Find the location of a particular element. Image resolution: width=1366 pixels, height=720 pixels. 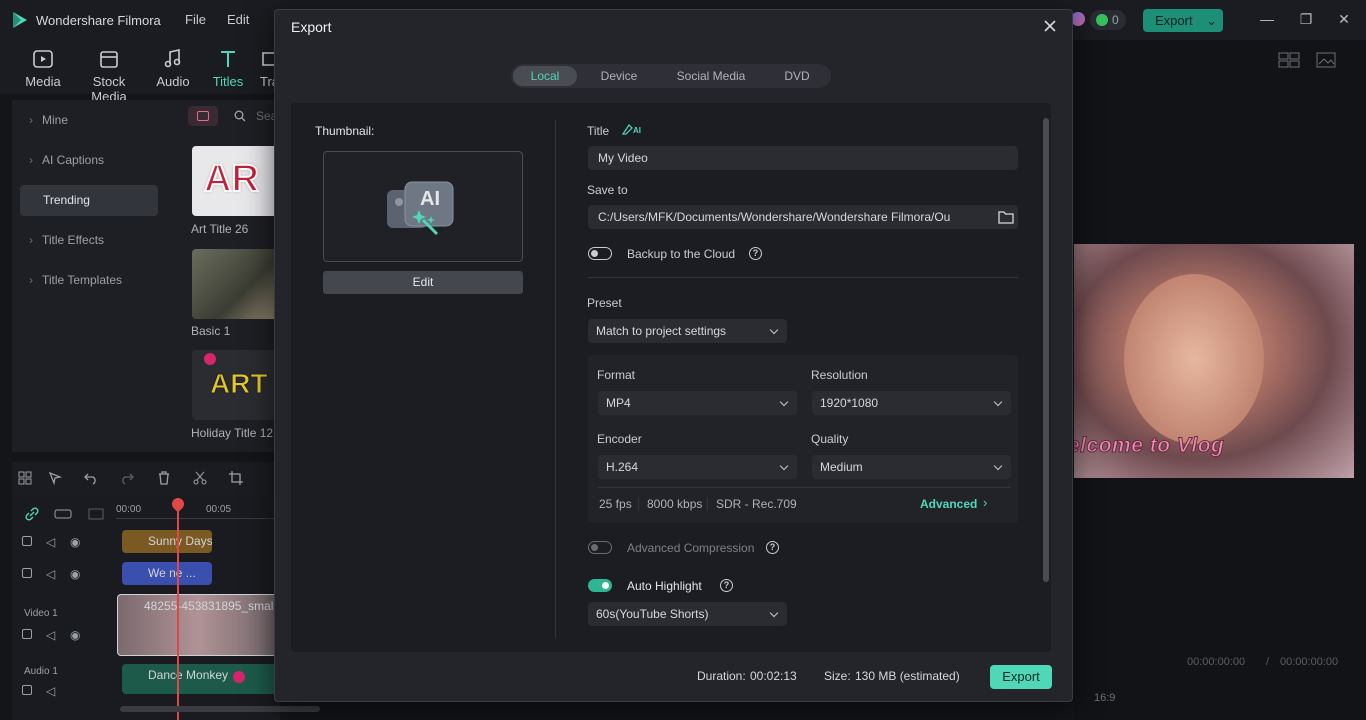

track-header: ◁ is located at coordinates (42, 691).